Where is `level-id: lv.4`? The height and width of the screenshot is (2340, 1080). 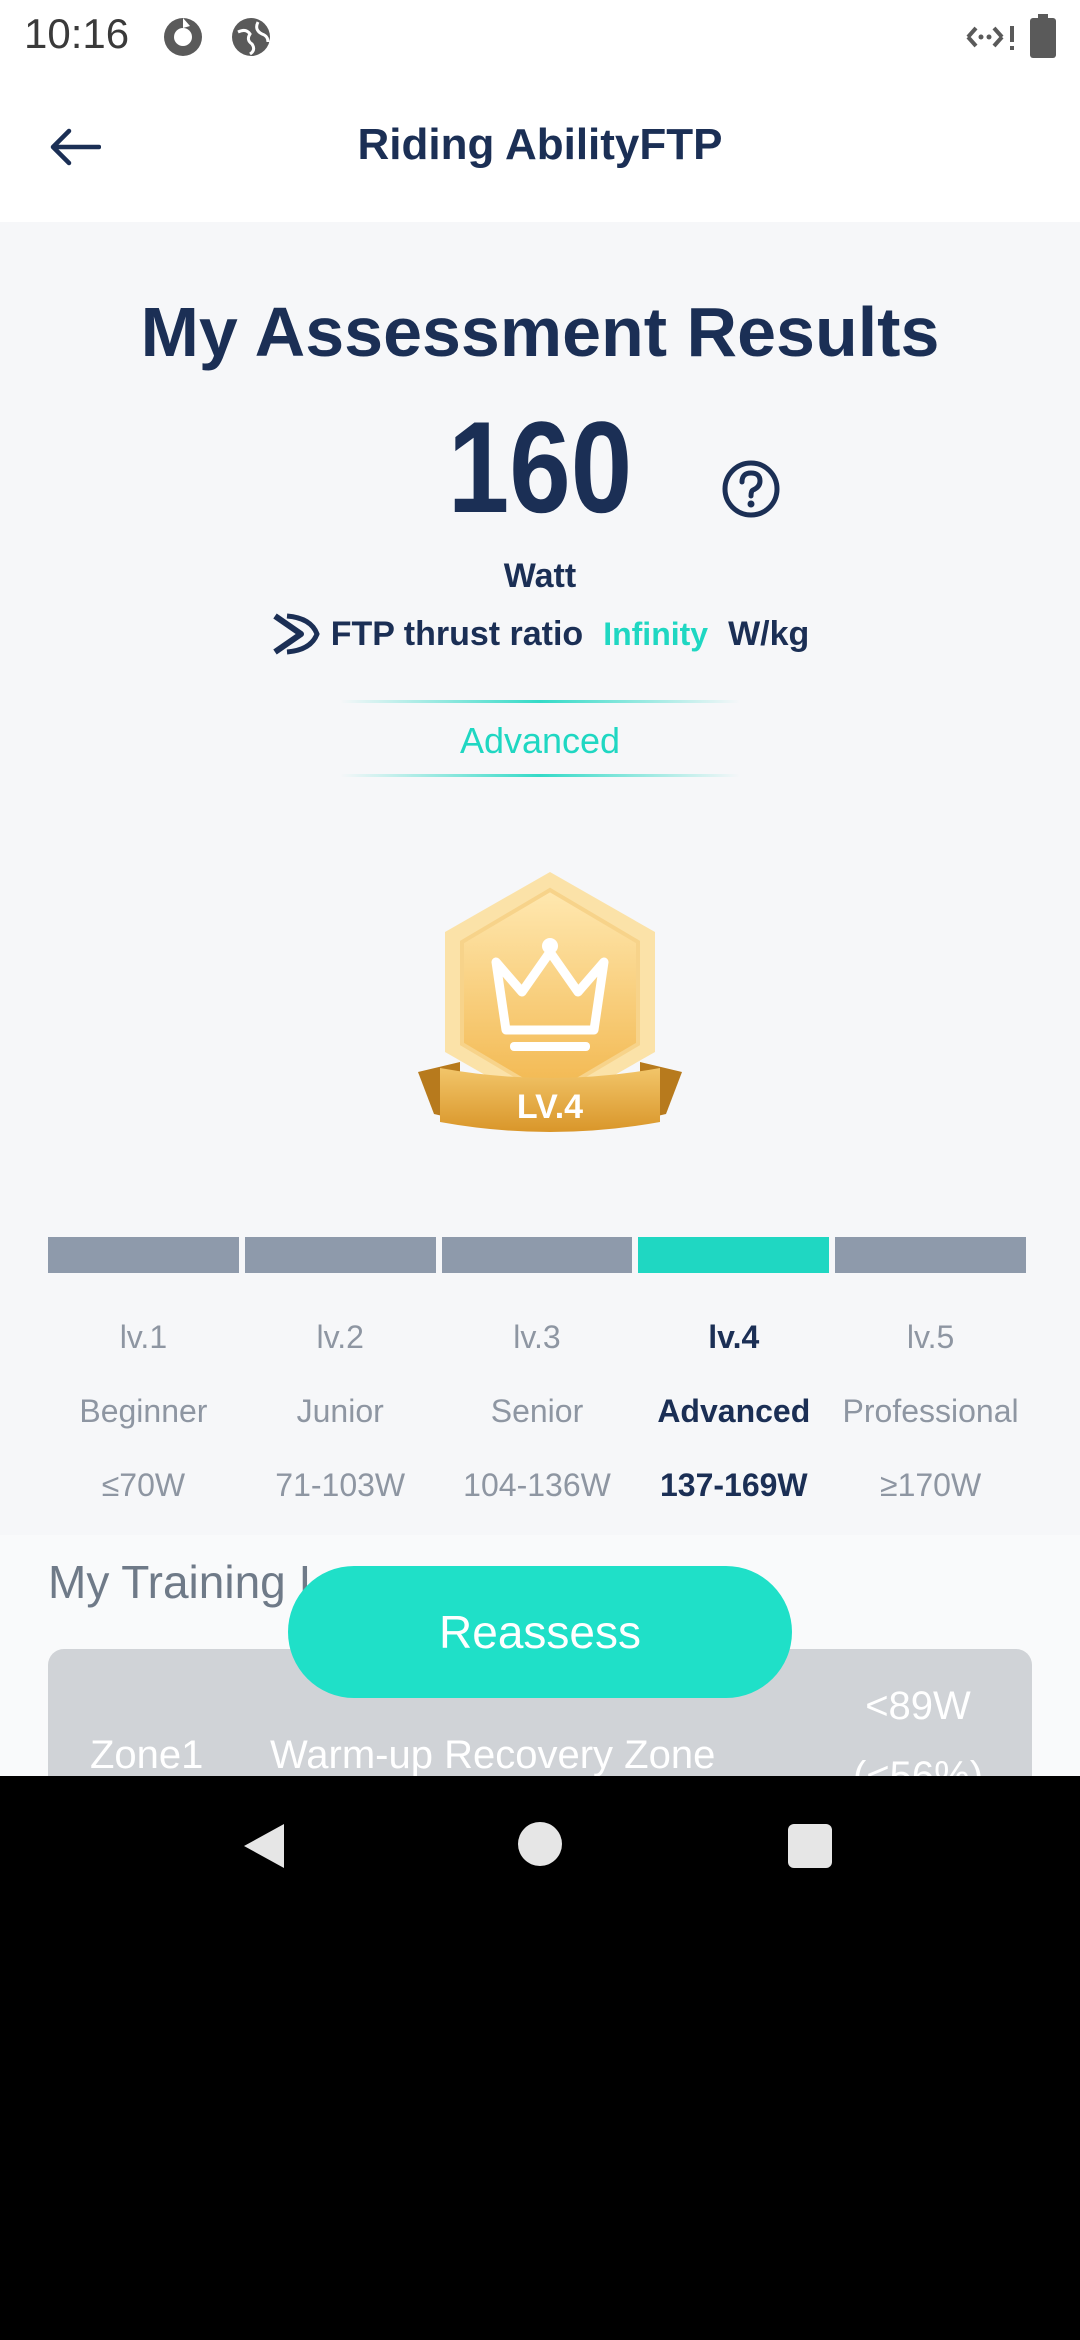
level-id: lv.4 is located at coordinates (734, 1337).